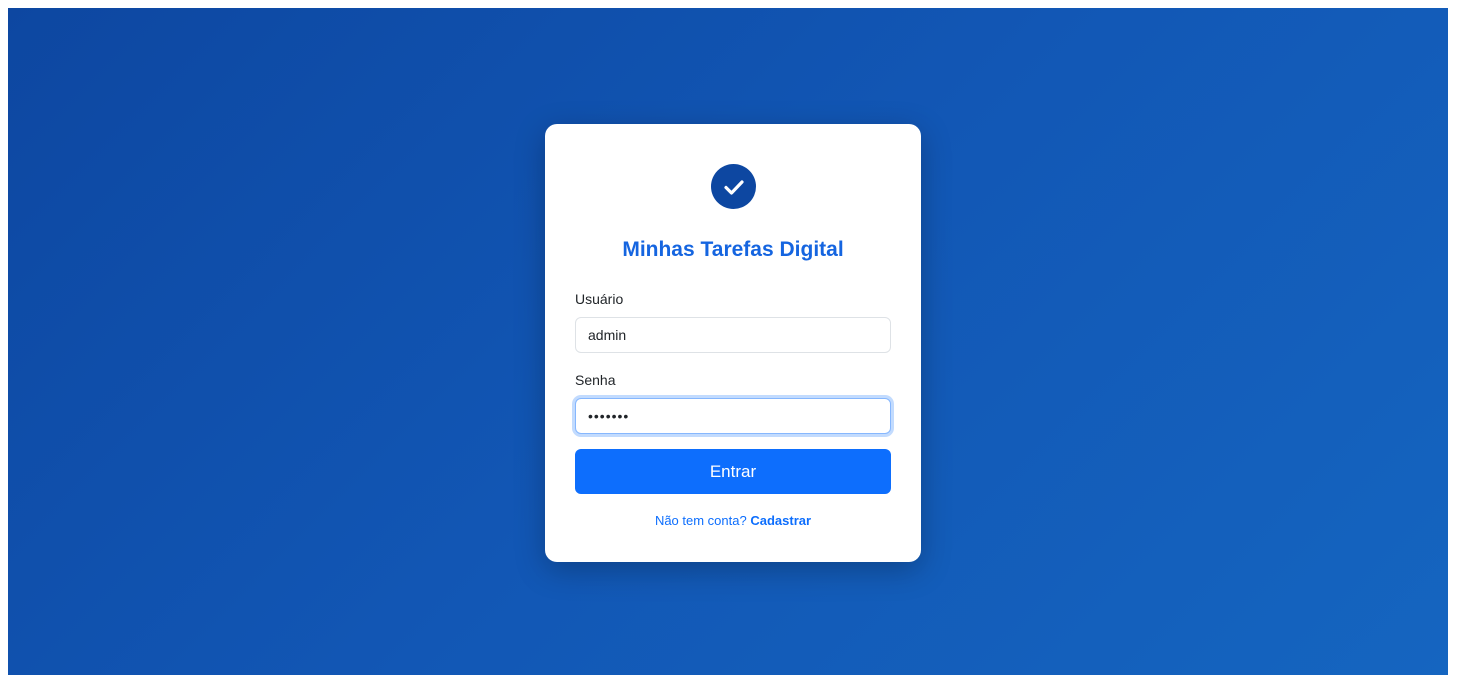 This screenshot has width=1457, height=675. Describe the element at coordinates (733, 249) in the screenshot. I see `app-title: Minhas Tarefas Digital` at that location.